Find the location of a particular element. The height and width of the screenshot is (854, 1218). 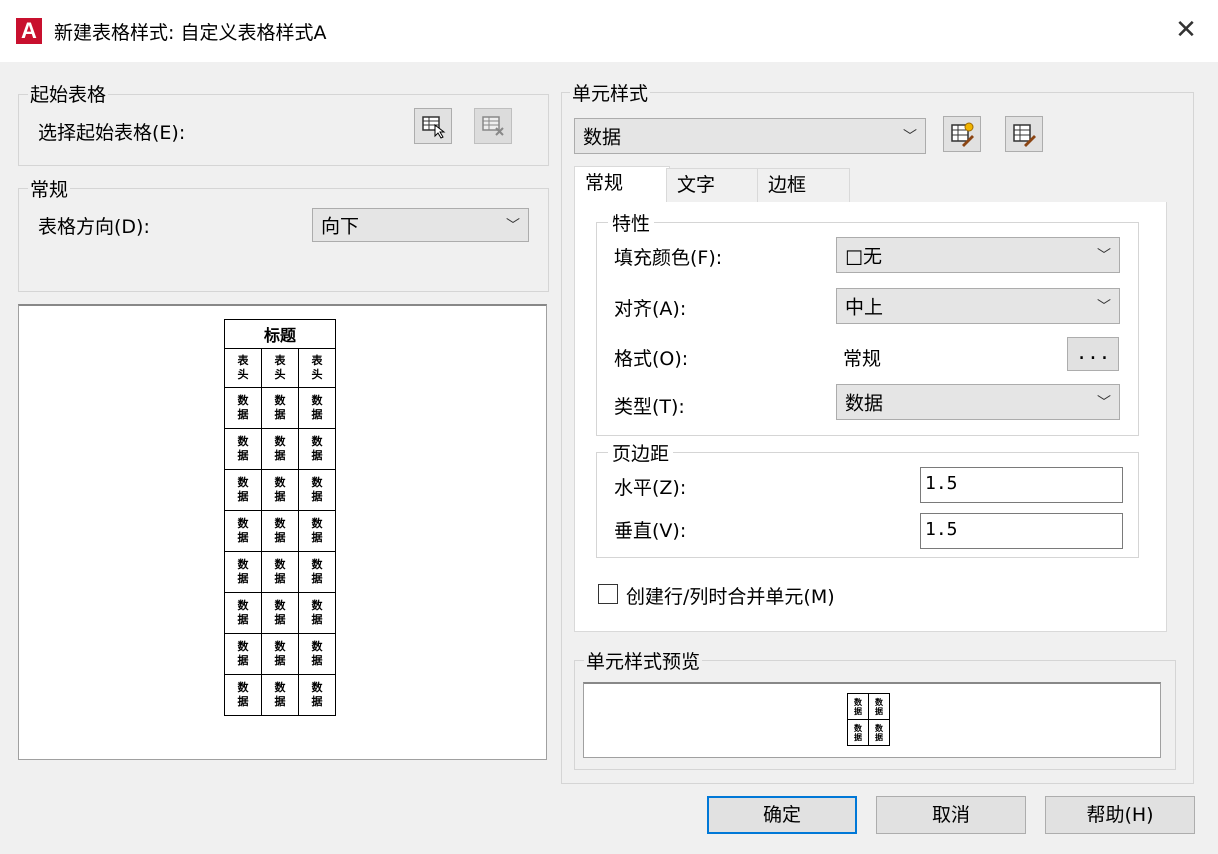

fill-color-value: □无 is located at coordinates (863, 256).